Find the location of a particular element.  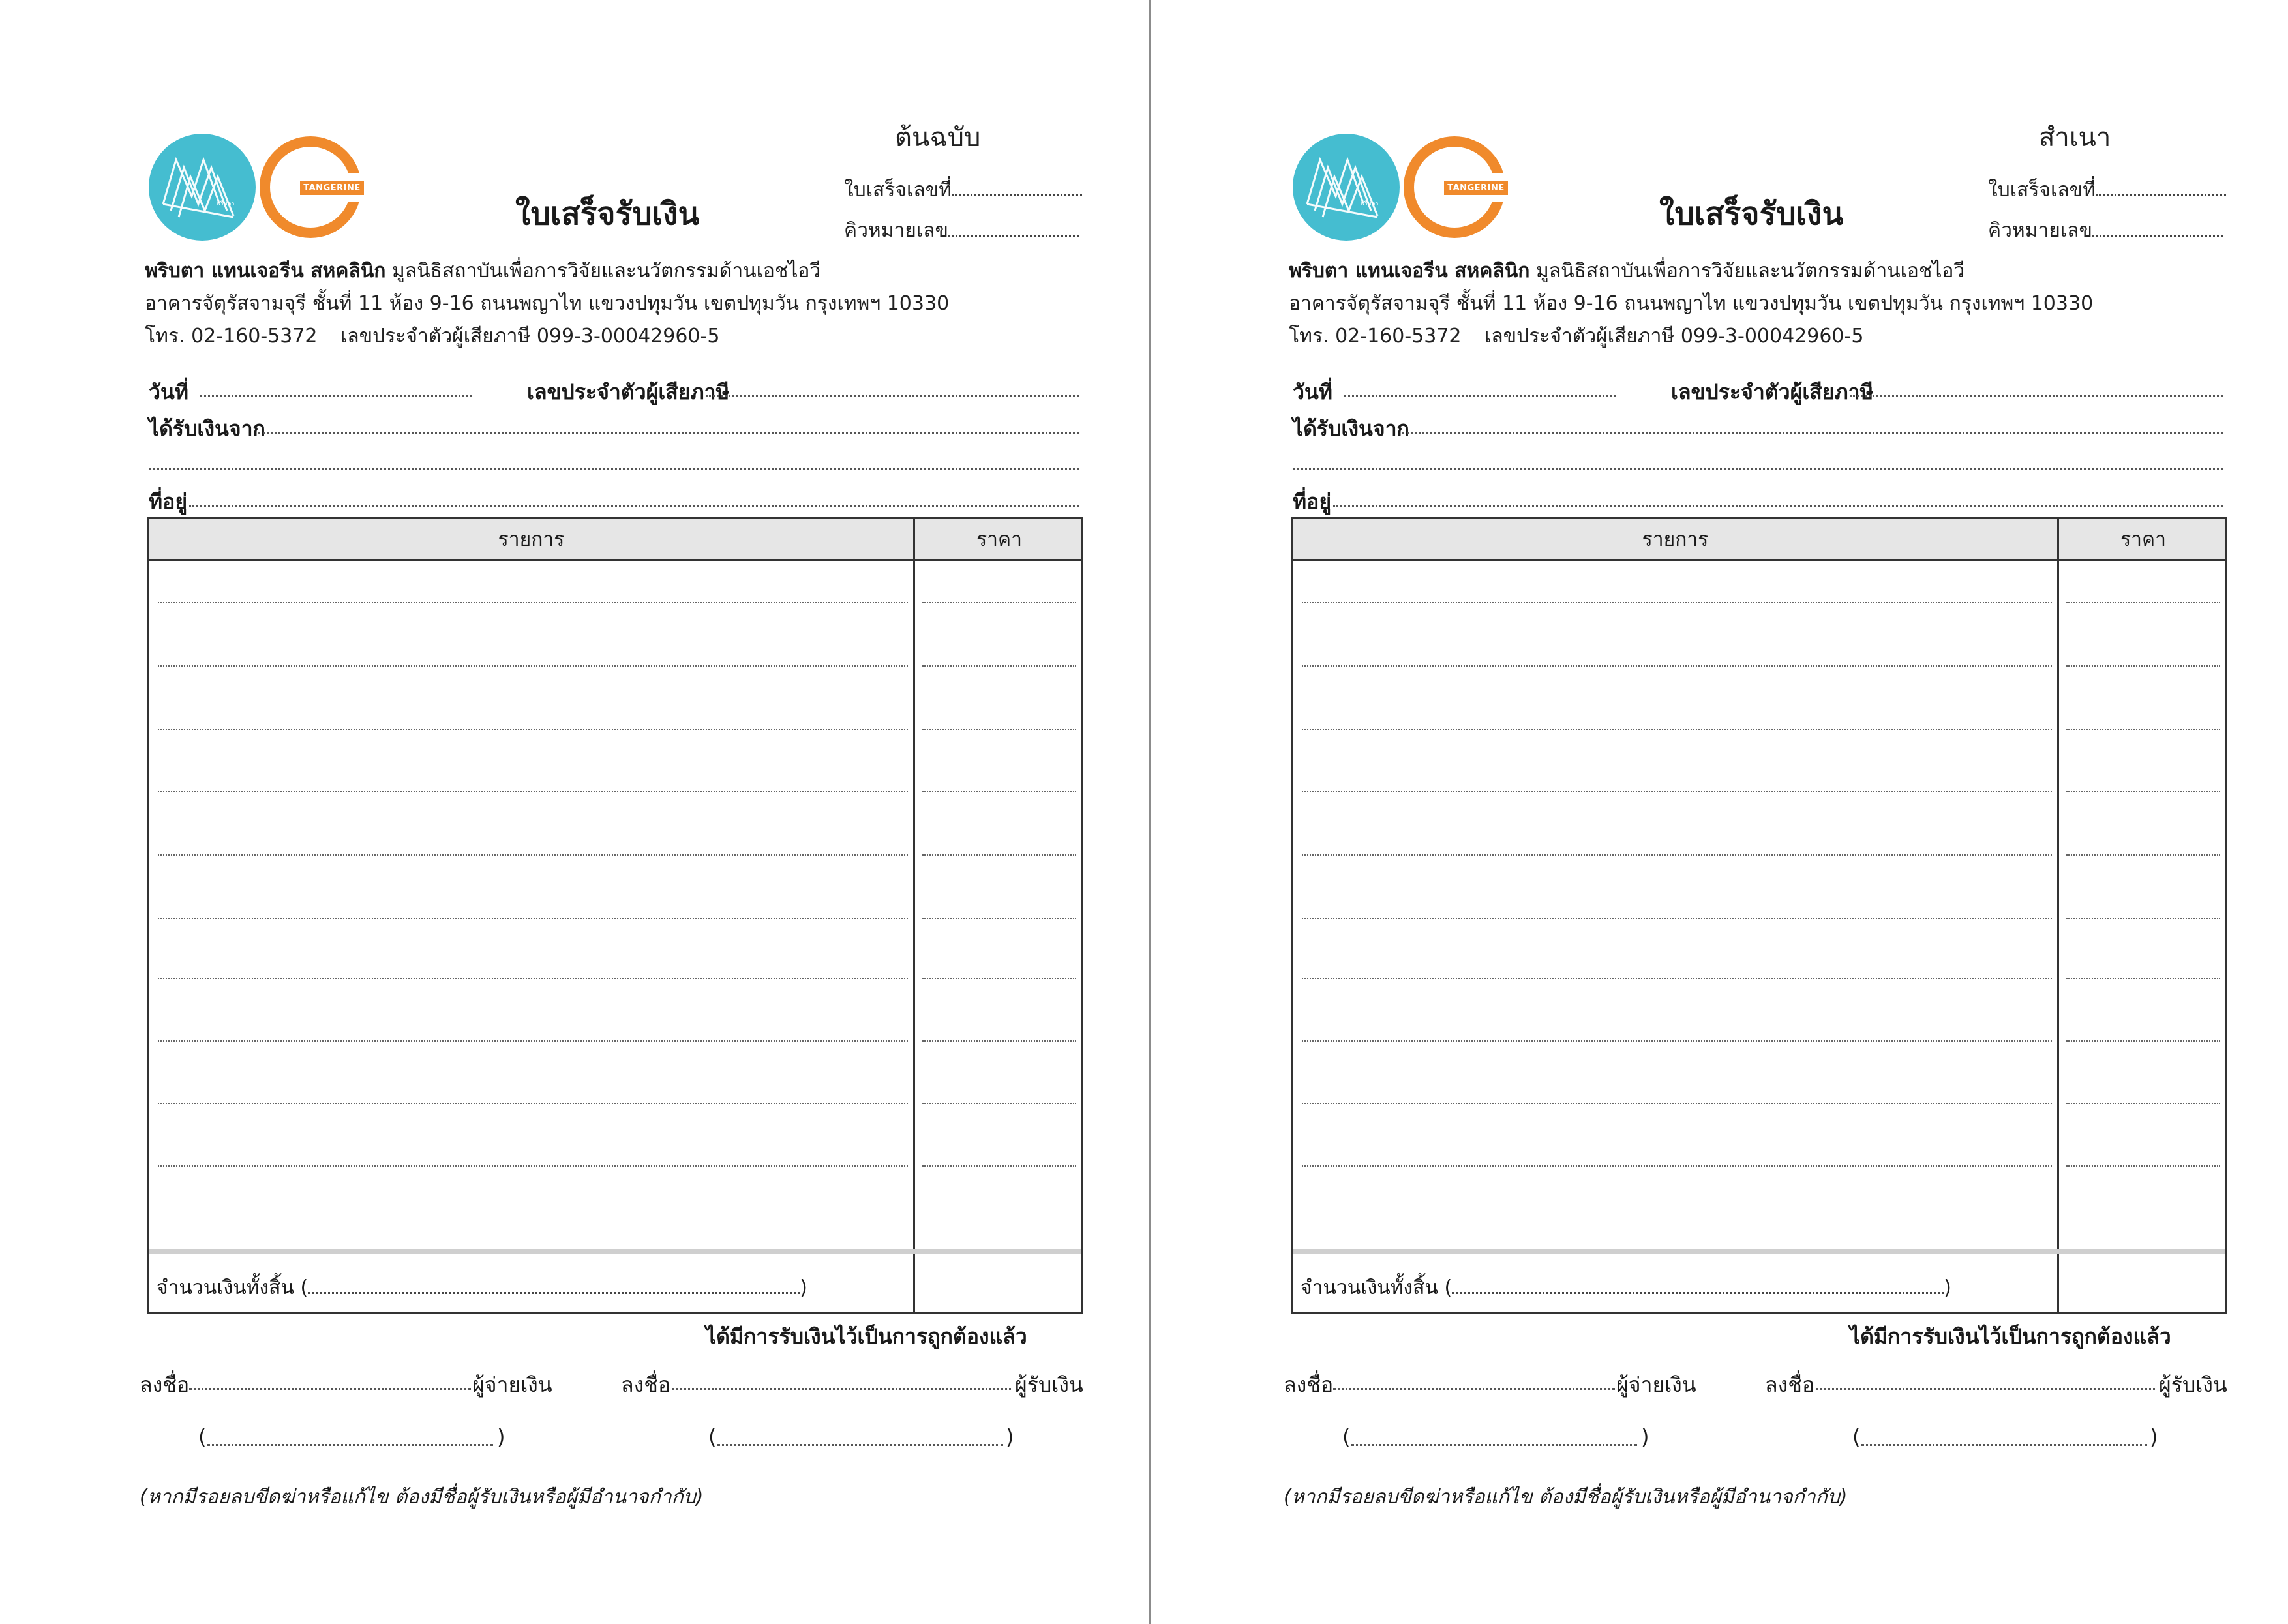

received-from-label: ได้รับเงินจาก is located at coordinates (207, 428).